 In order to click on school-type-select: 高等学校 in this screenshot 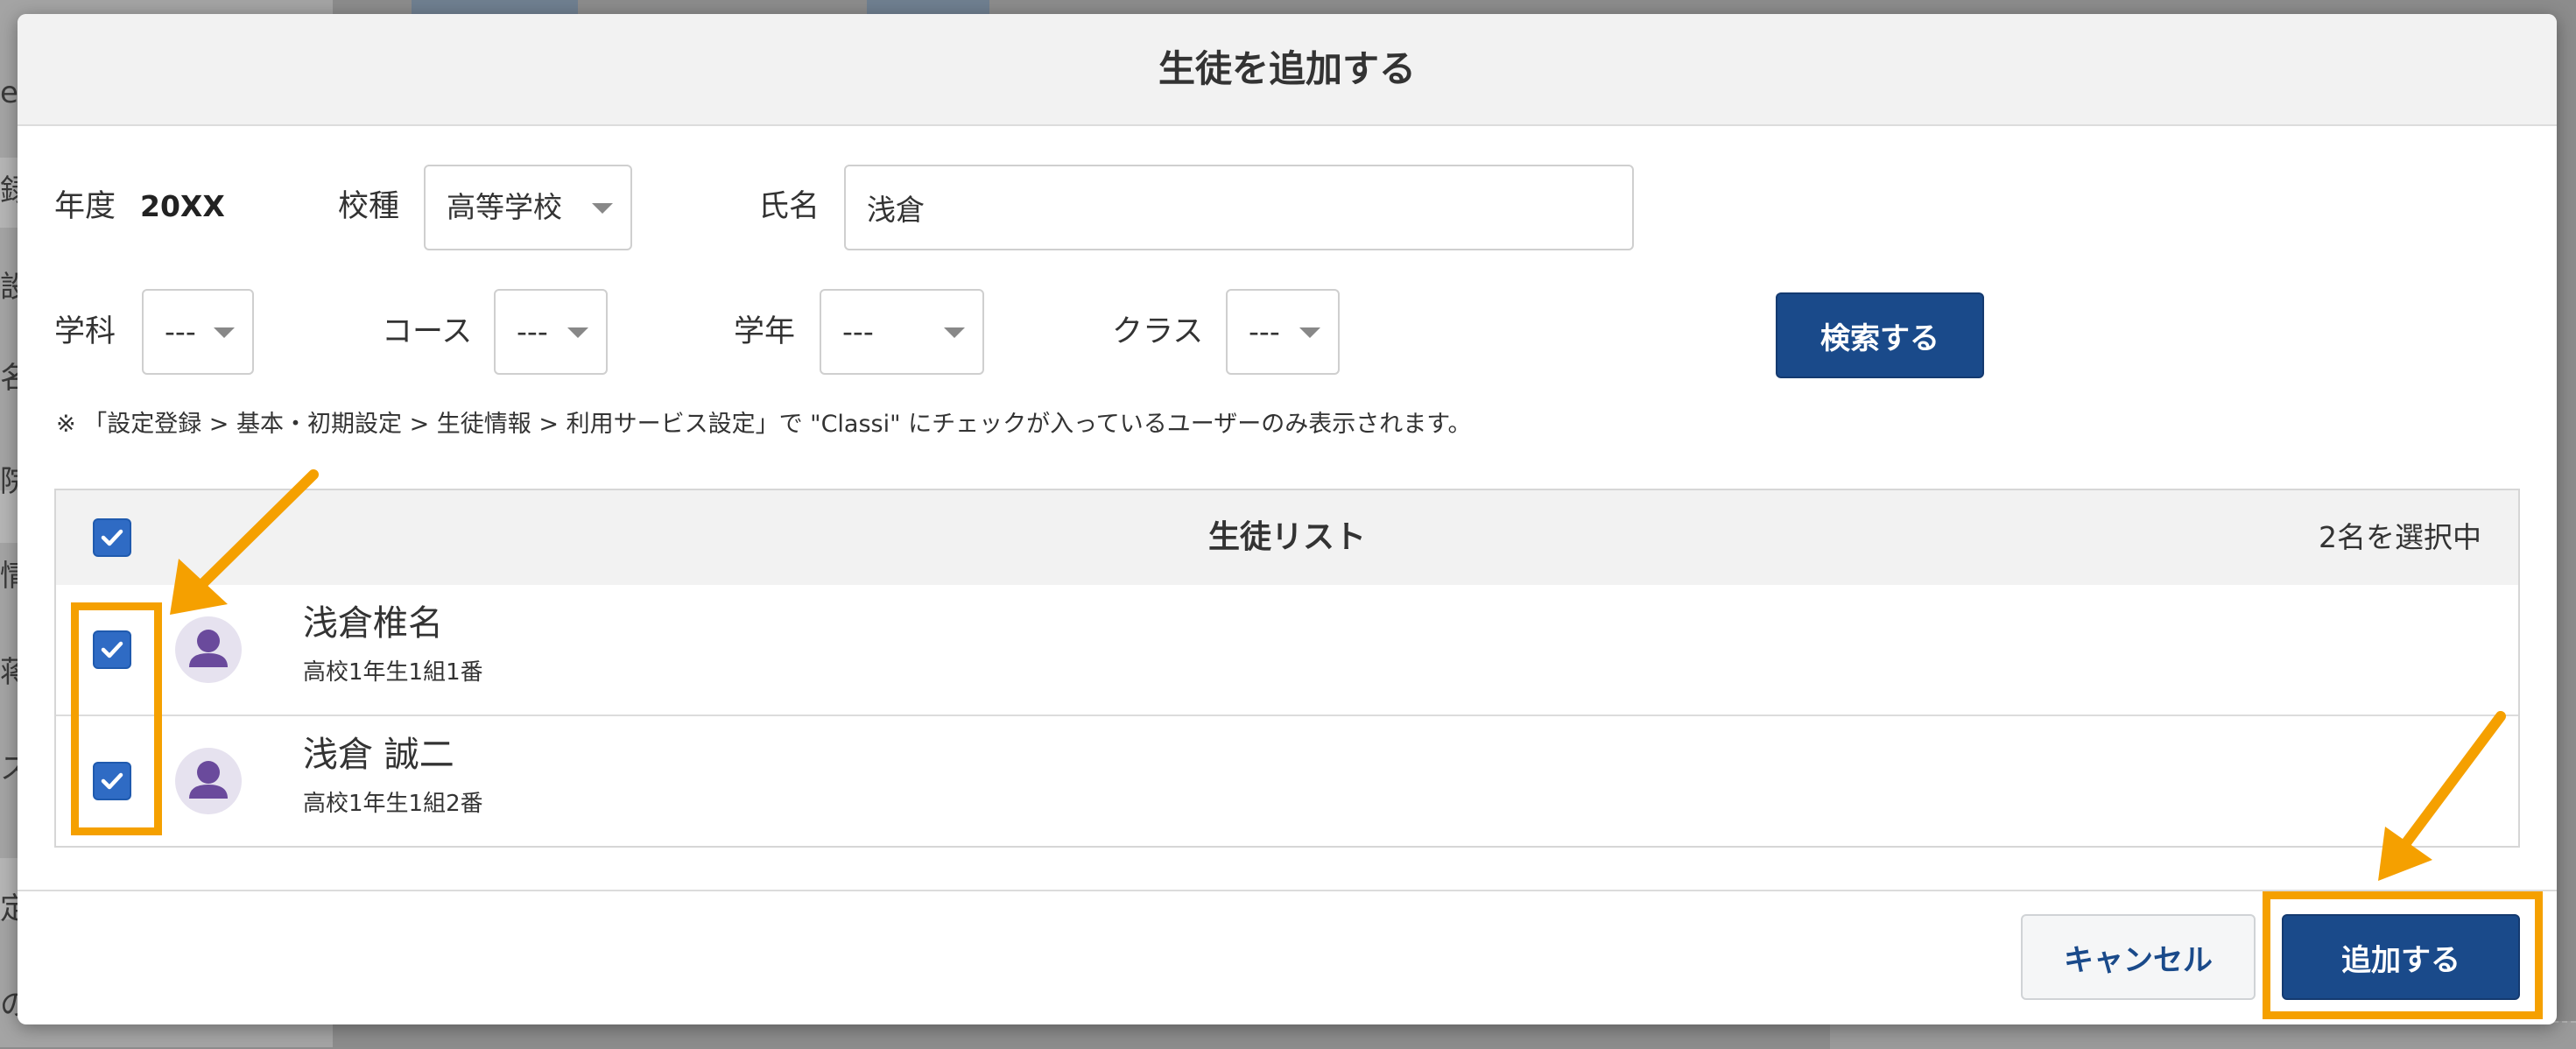, I will do `click(528, 208)`.